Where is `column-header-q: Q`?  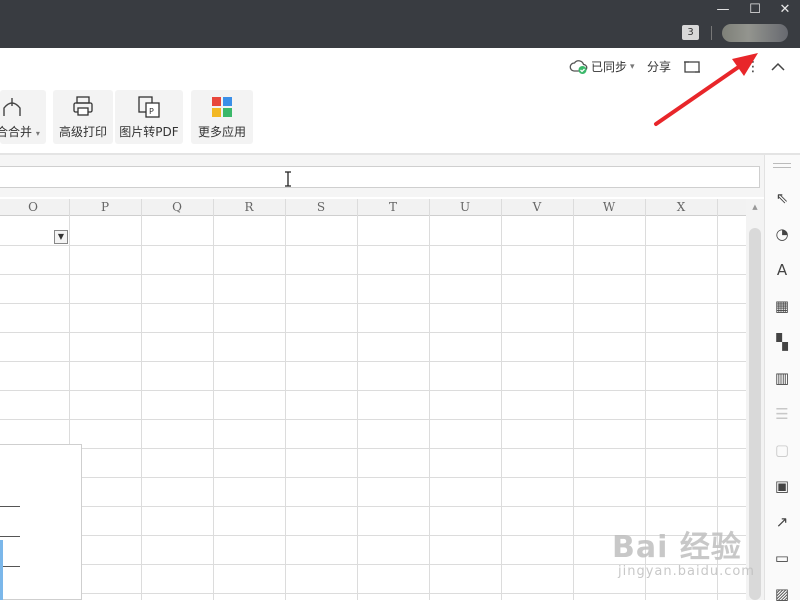
column-header-q: Q is located at coordinates (177, 207).